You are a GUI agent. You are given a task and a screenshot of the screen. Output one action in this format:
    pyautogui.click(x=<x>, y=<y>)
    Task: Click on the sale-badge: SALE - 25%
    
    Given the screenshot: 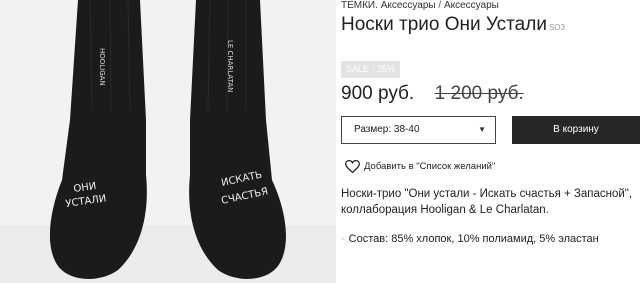 What is the action you would take?
    pyautogui.click(x=370, y=69)
    